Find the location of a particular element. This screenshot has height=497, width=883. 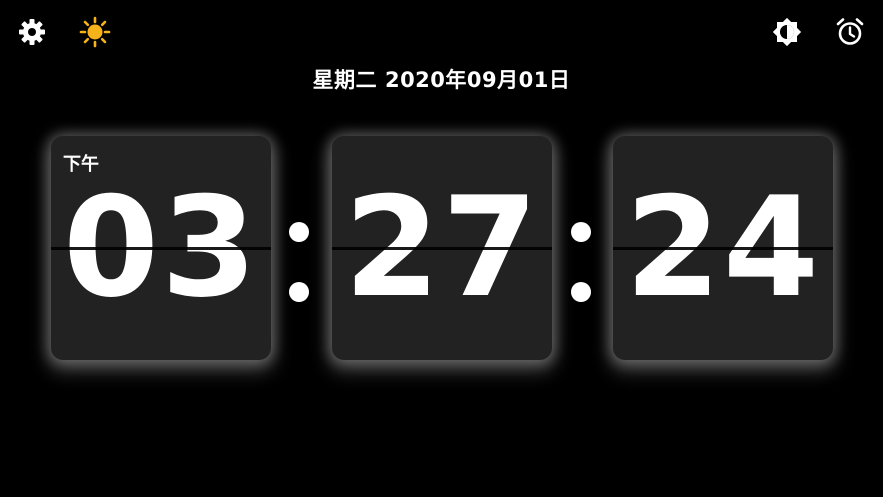

minutes-card: 27 is located at coordinates (442, 248).